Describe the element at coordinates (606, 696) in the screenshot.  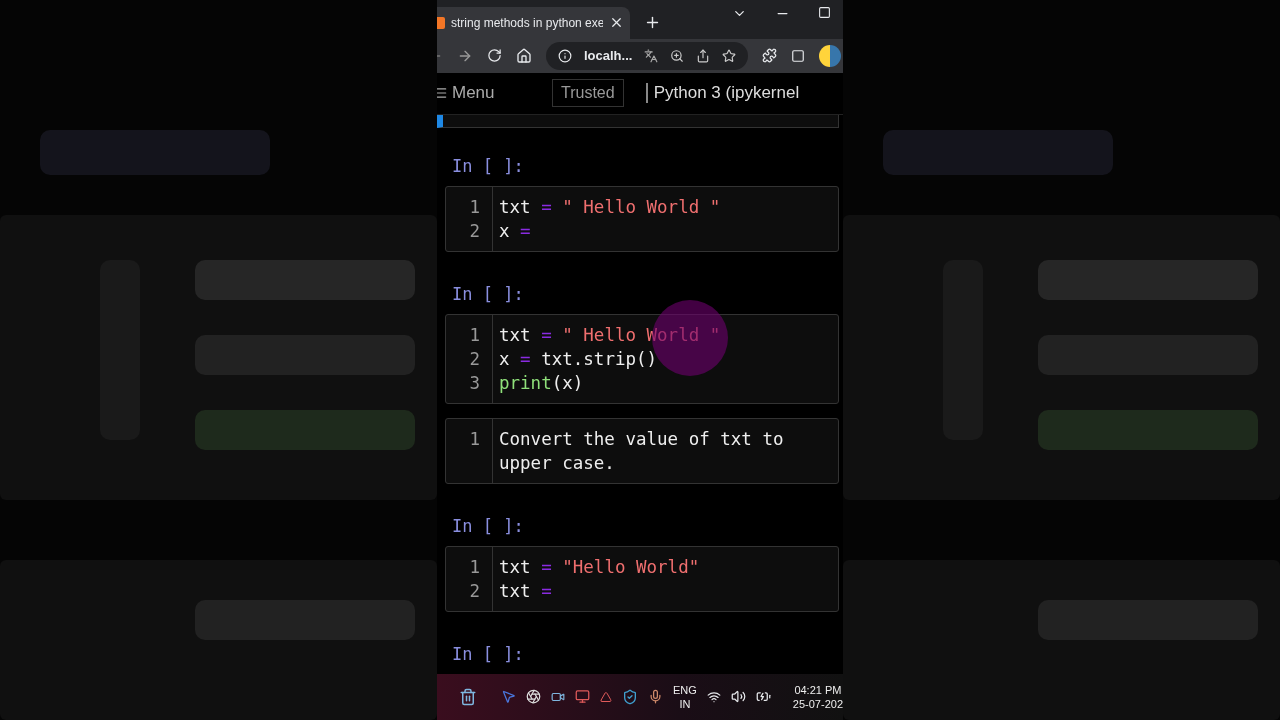
I see `triangle-icon` at that location.